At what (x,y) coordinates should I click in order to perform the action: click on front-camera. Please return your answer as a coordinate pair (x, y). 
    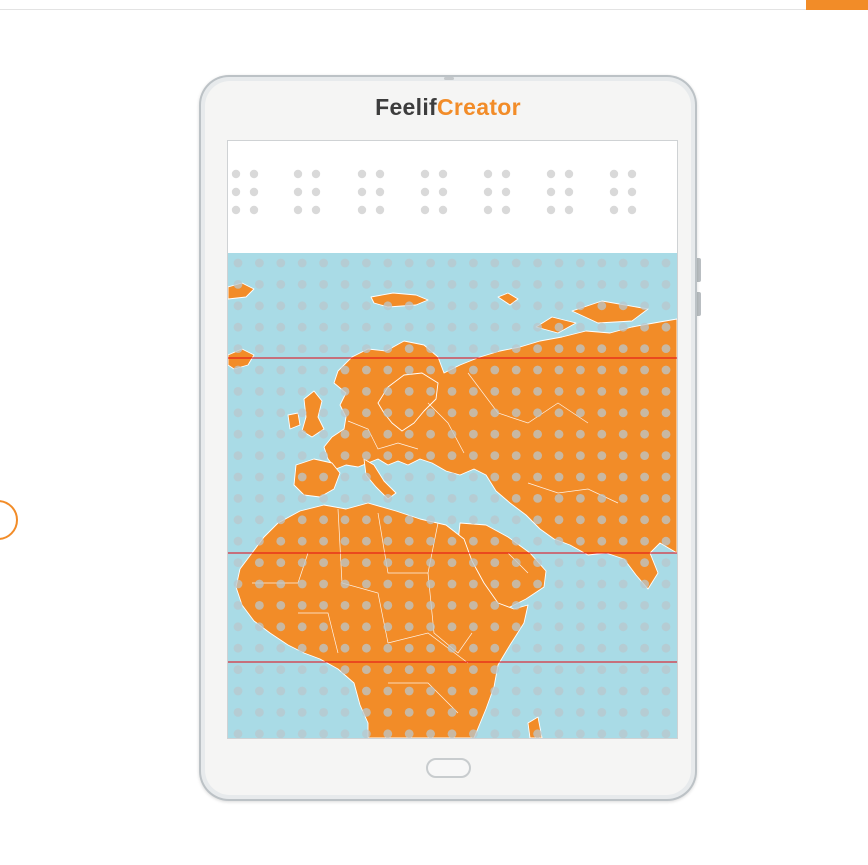
    Looking at the image, I should click on (449, 78).